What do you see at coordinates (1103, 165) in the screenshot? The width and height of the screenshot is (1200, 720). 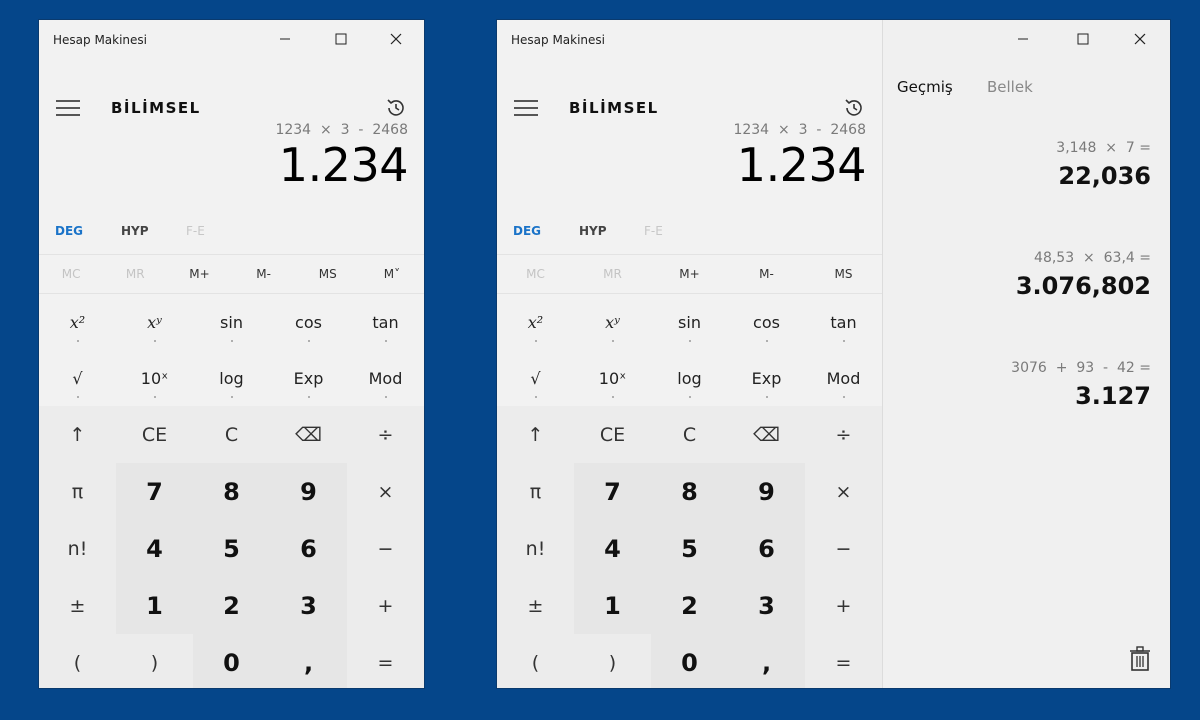 I see `history-item: 3,148 × 7 = 22,036` at bounding box center [1103, 165].